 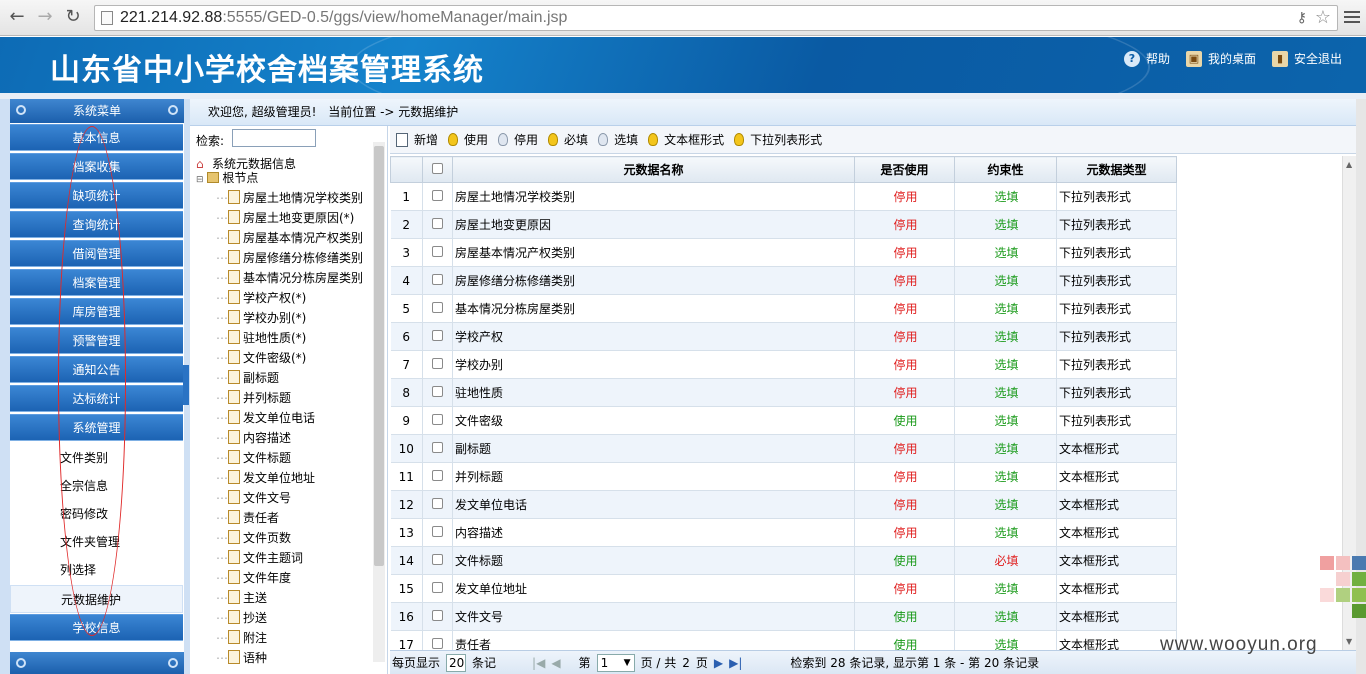 What do you see at coordinates (783, 448) in the screenshot?
I see `table-row: 10 副标题 停用 选填 文本框形式` at bounding box center [783, 448].